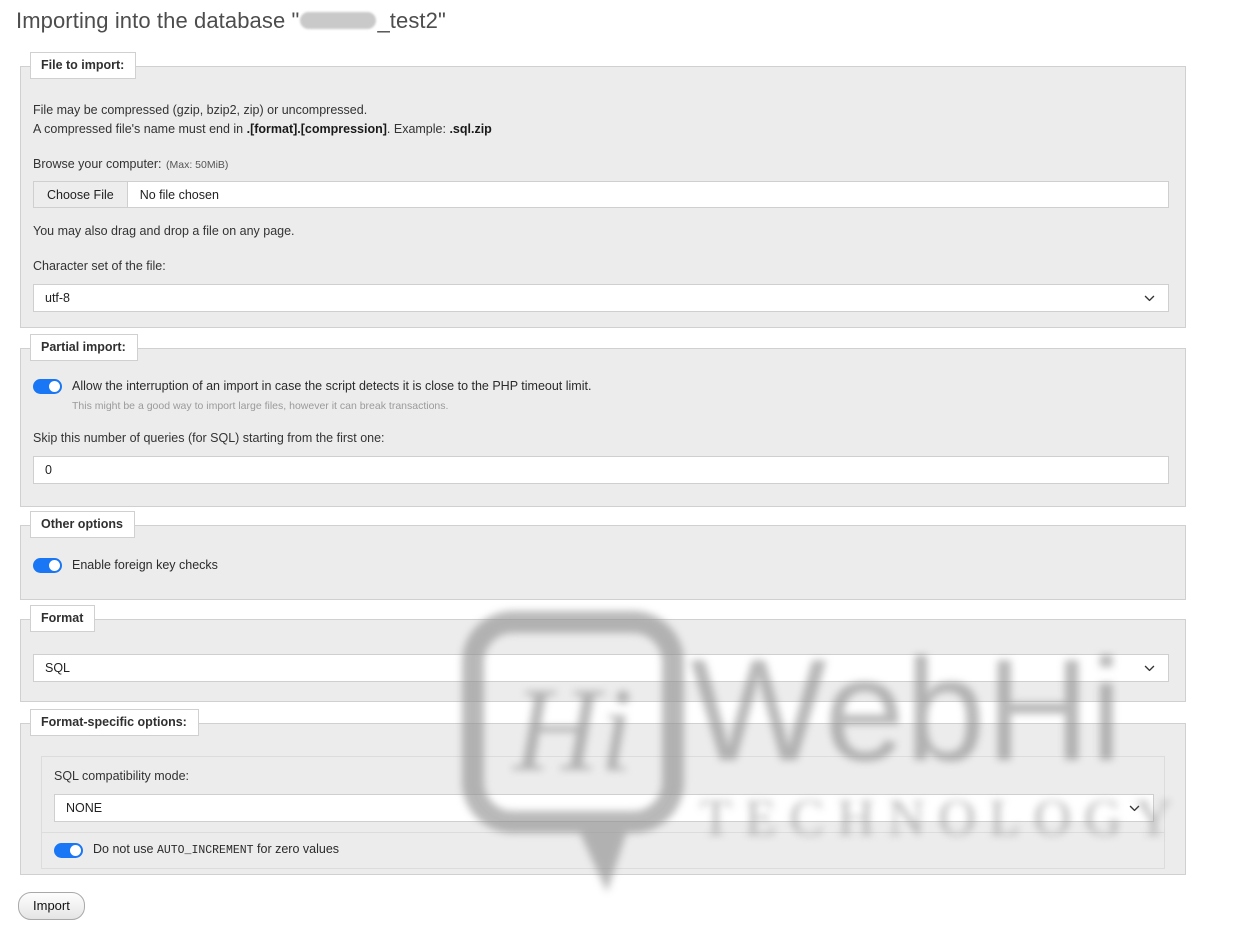  I want to click on charset-label: Character set of the file:, so click(99, 266).